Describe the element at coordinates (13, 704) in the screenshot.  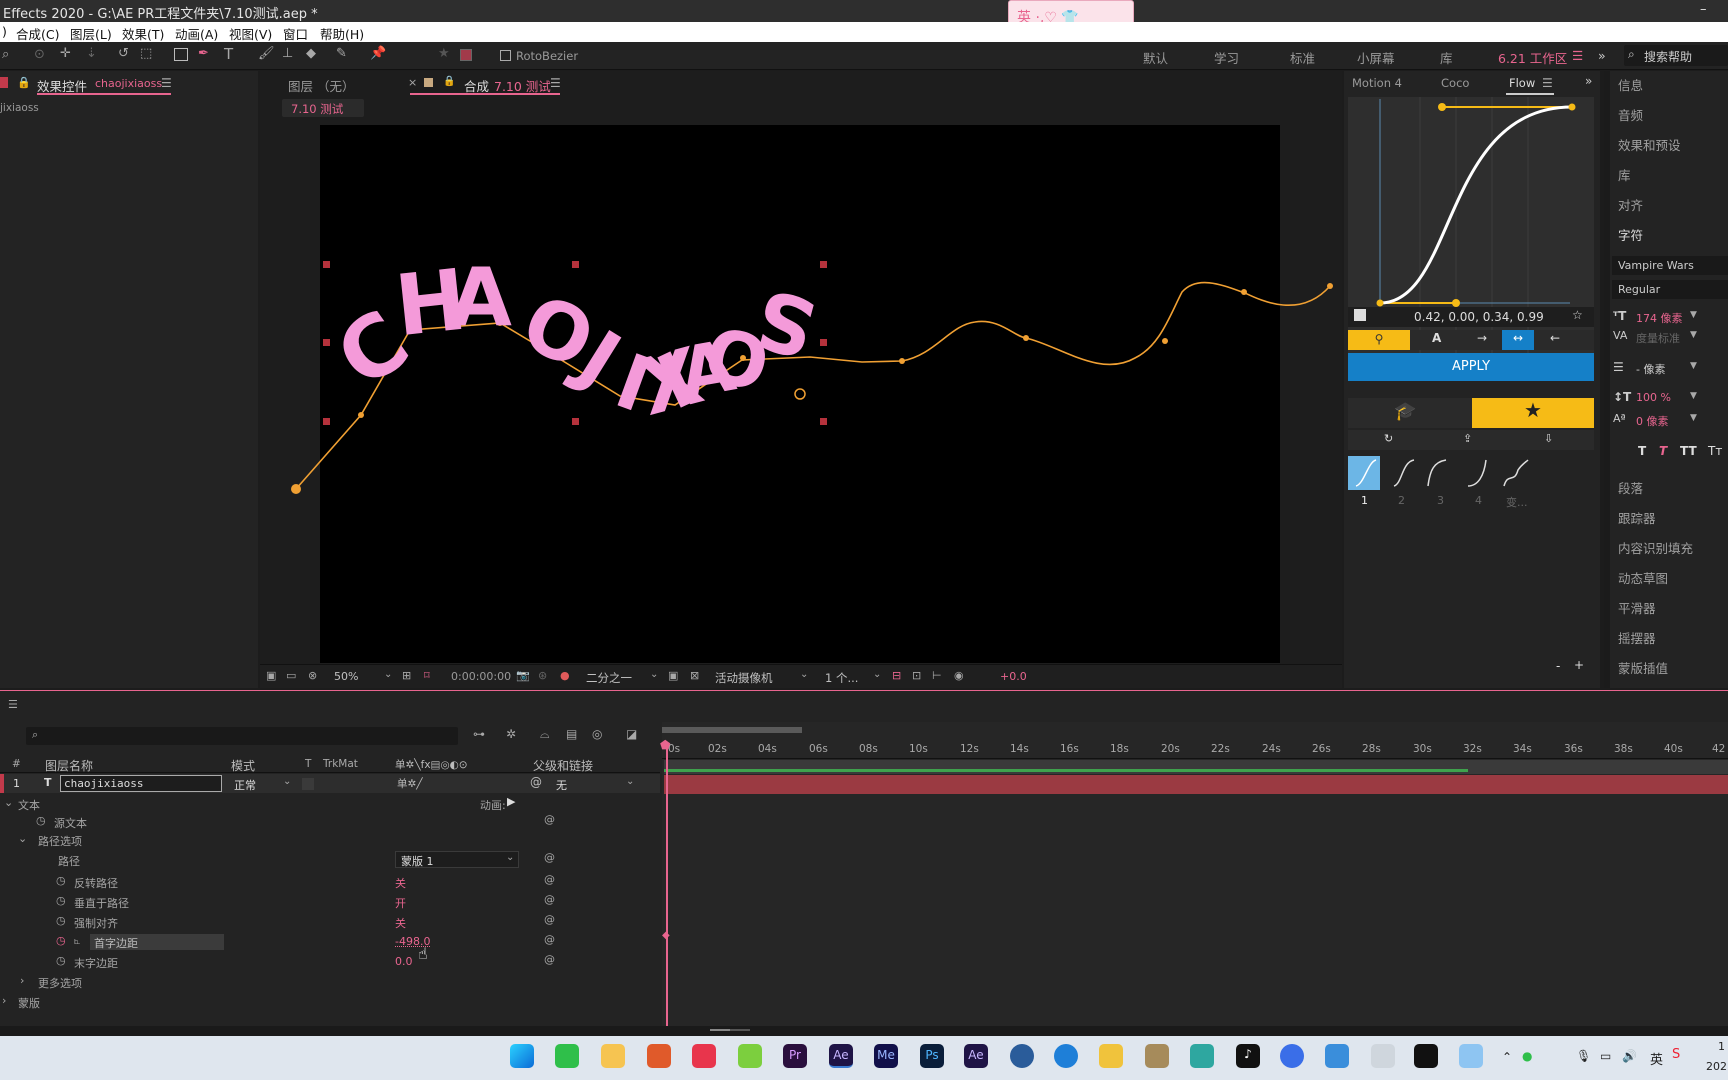
I see `timeline-menu-icon: ☰` at that location.